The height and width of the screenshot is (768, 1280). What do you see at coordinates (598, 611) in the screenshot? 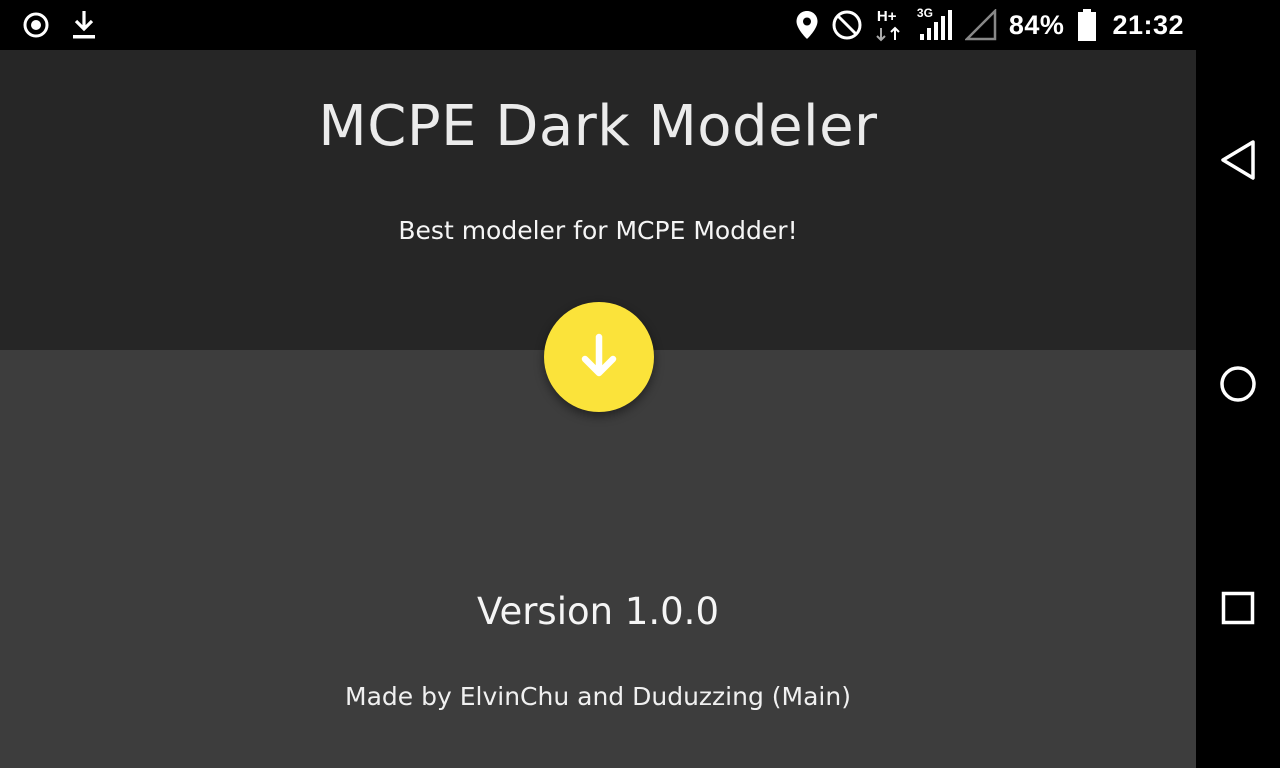
I see `version-label: Version 1.0.0` at bounding box center [598, 611].